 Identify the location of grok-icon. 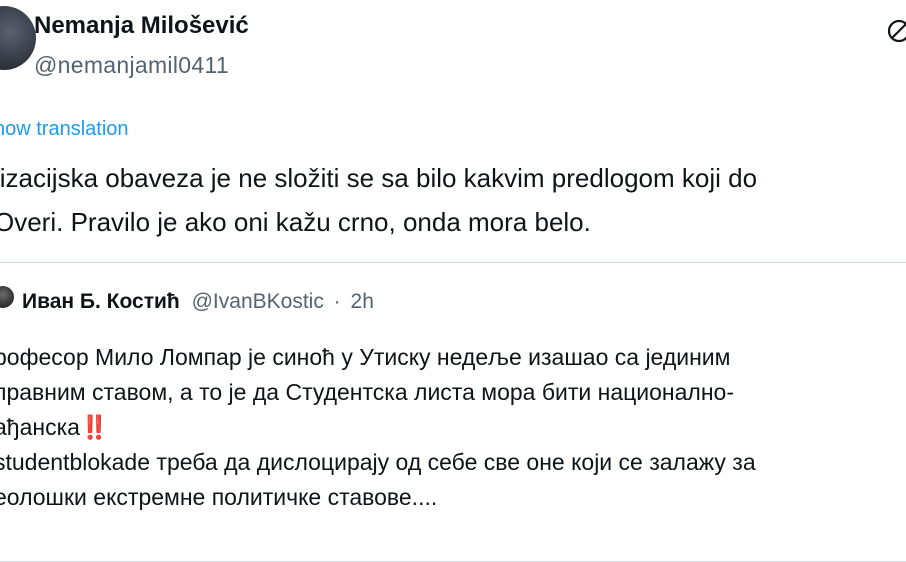
(896, 31).